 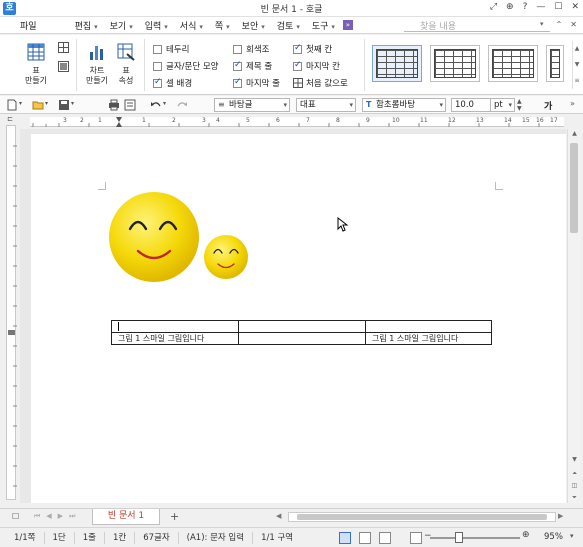 I want to click on menu-view: 보기 ▾, so click(x=121, y=25).